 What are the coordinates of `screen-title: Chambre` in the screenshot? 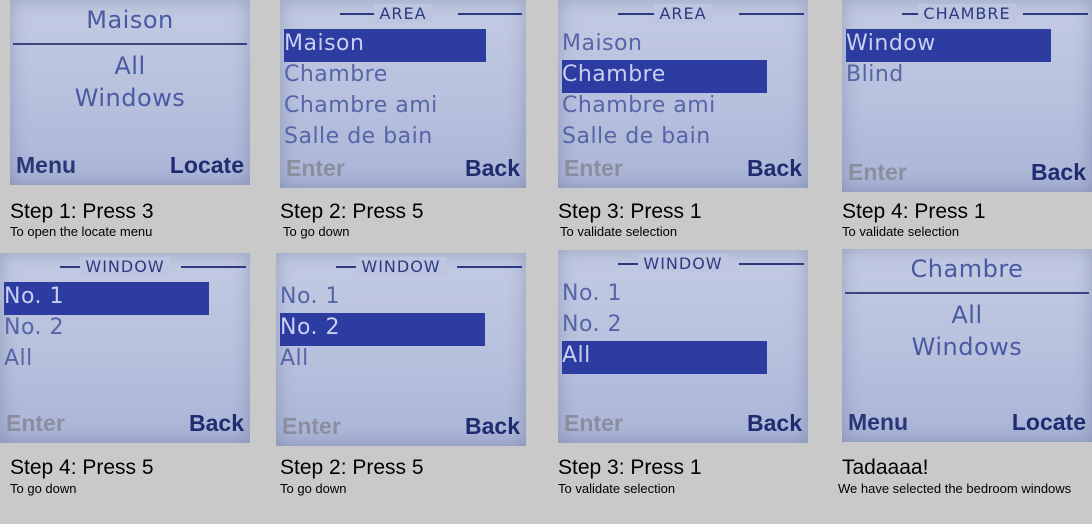 It's located at (967, 269).